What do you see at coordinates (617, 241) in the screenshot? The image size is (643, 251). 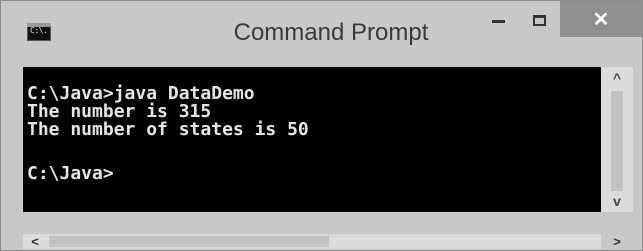 I see `scroll-right-icon: >` at bounding box center [617, 241].